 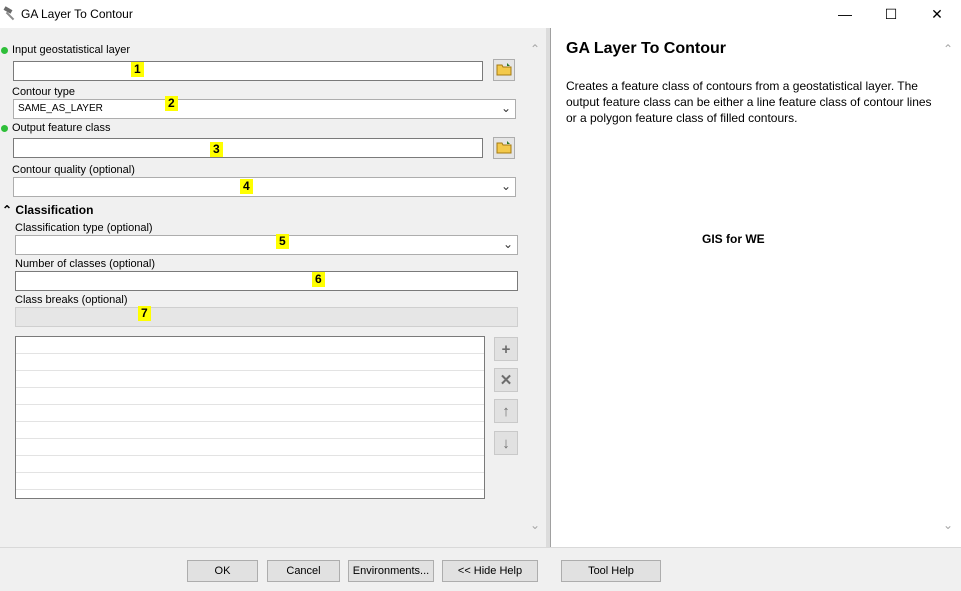 What do you see at coordinates (733, 239) in the screenshot?
I see `watermark-text: GIS for WE` at bounding box center [733, 239].